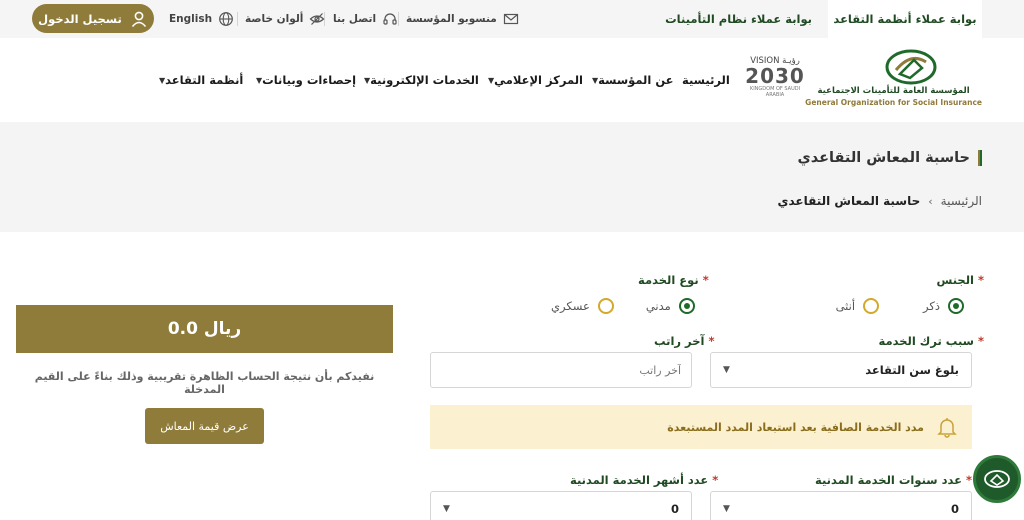 The height and width of the screenshot is (520, 1024). What do you see at coordinates (674, 509) in the screenshot?
I see `civil-months-value: 0` at bounding box center [674, 509].